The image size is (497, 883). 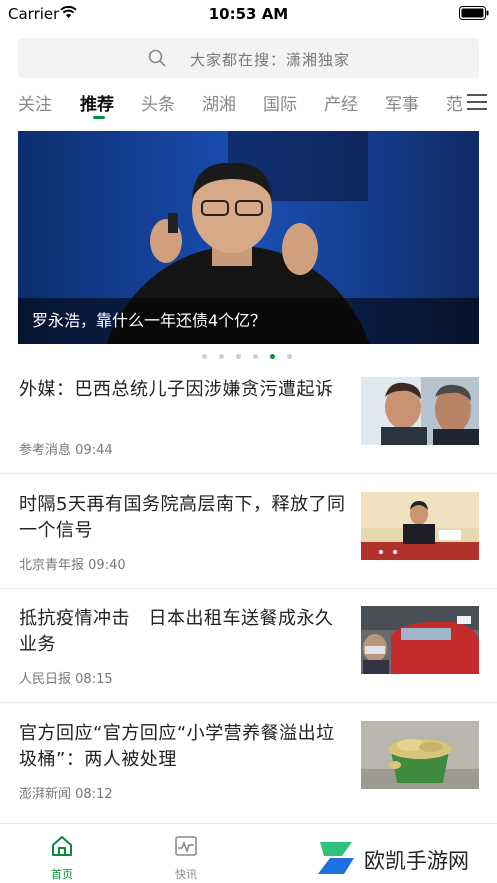 I want to click on news-title: 外媒：巴西总统儿子因涉嫌贪污遭起诉, so click(x=176, y=389).